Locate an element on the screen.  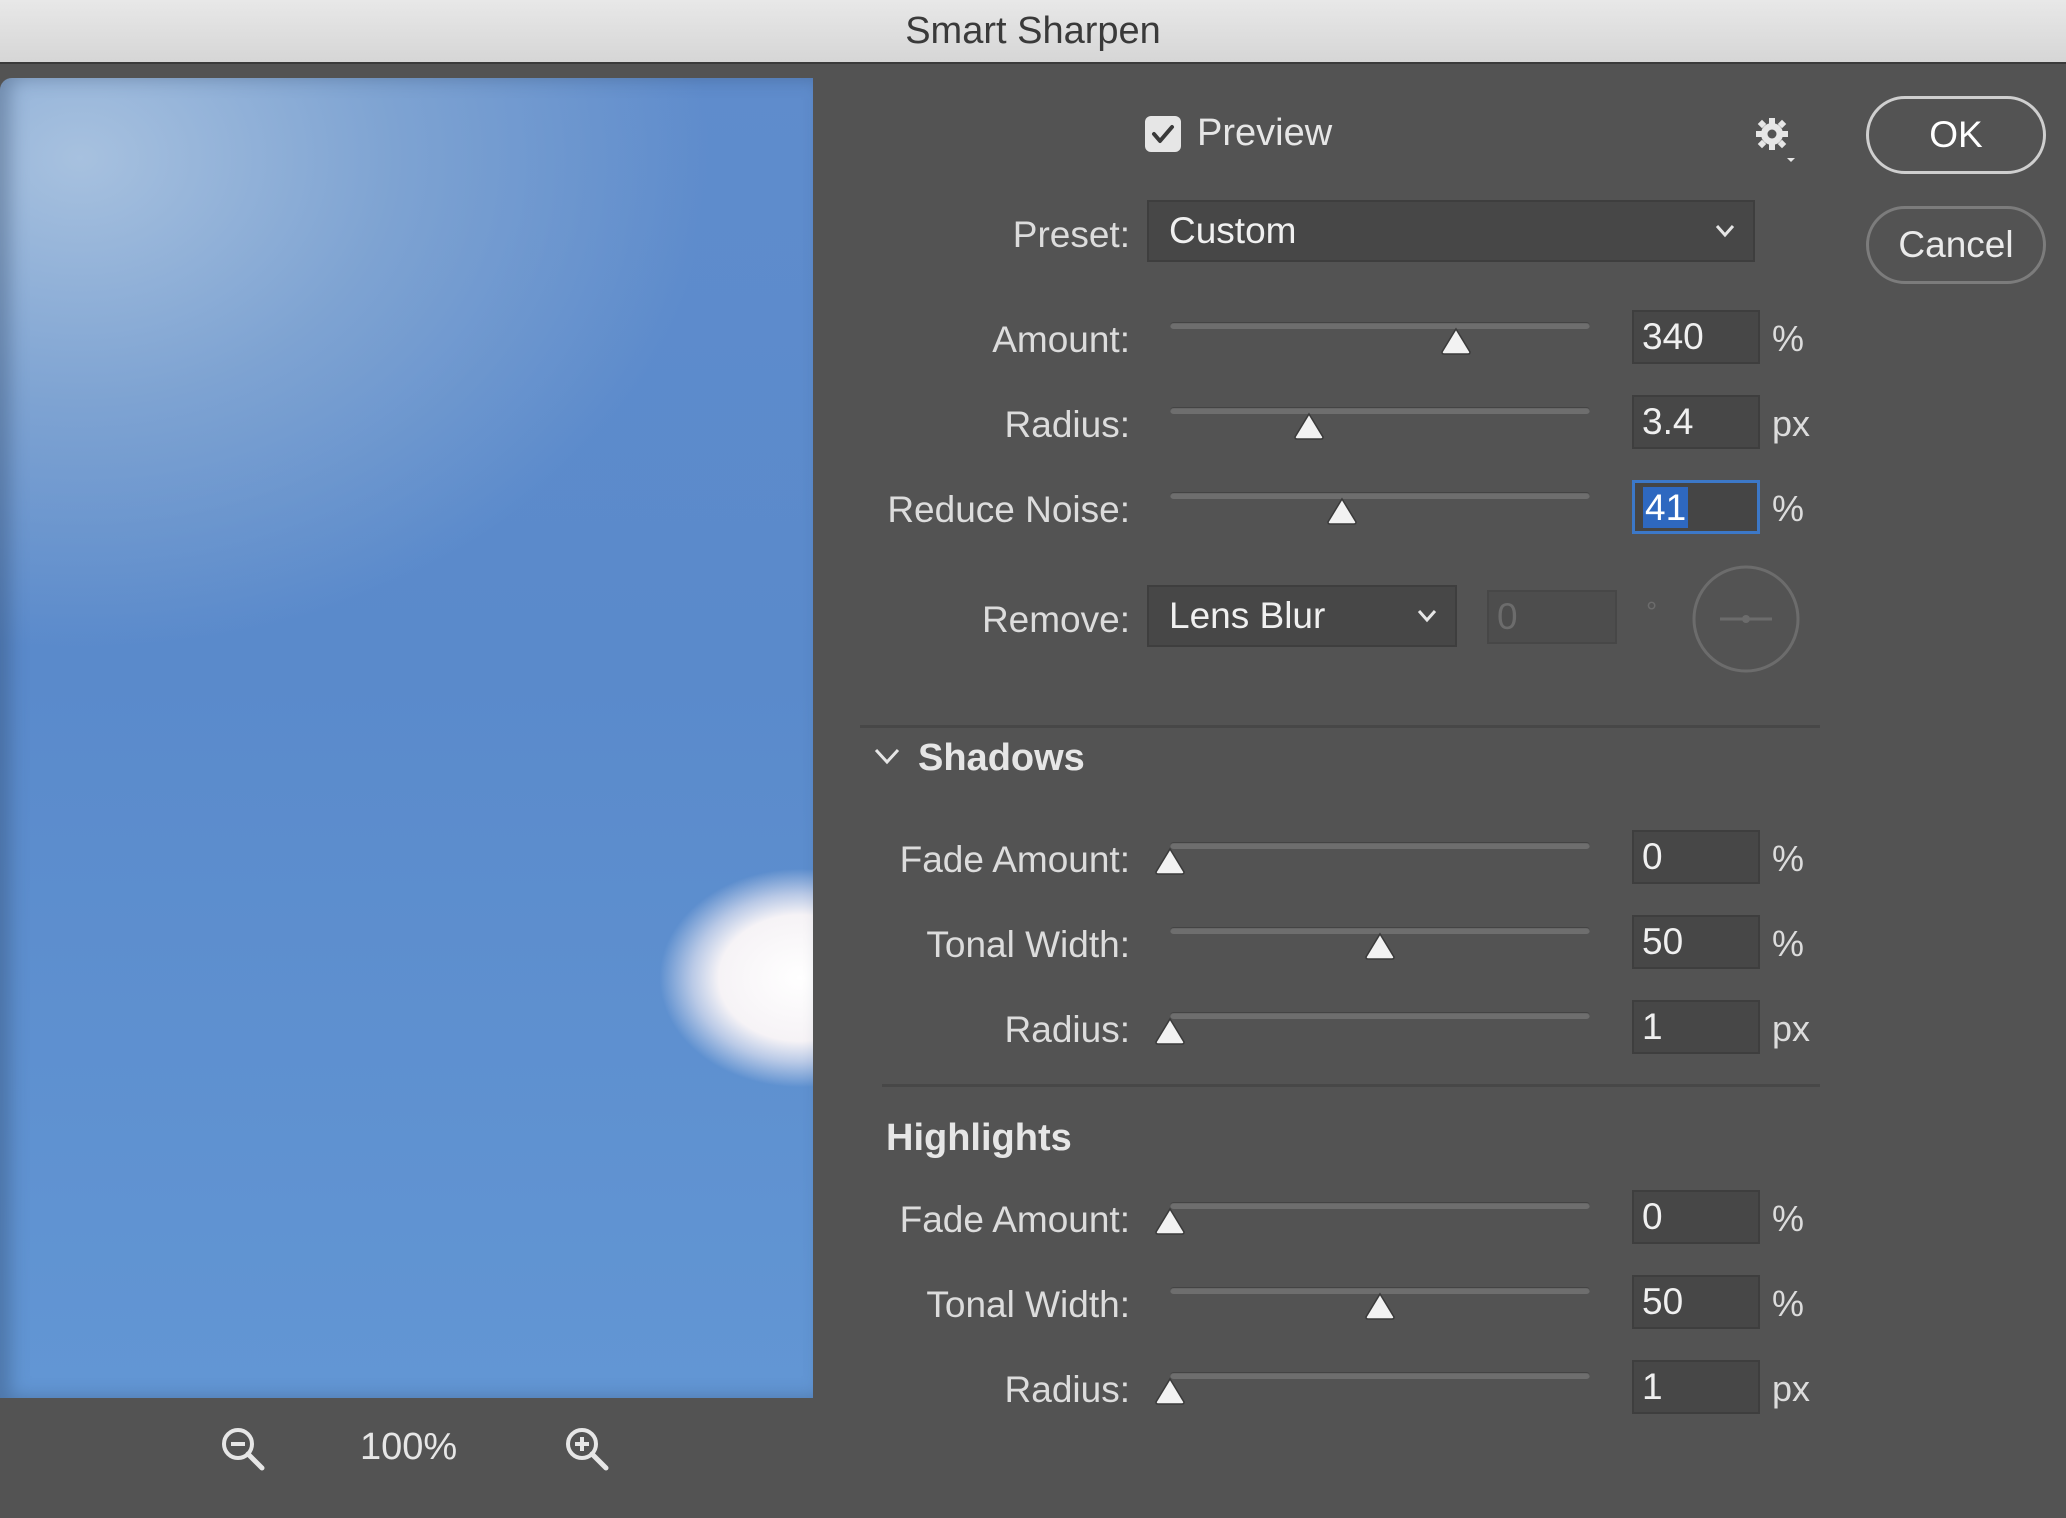
shadows-radius-unit: px is located at coordinates (1791, 1028).